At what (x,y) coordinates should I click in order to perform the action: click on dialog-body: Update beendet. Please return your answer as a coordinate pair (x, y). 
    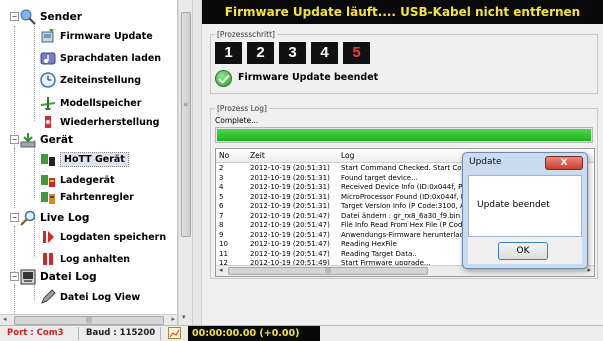
    Looking at the image, I should click on (525, 206).